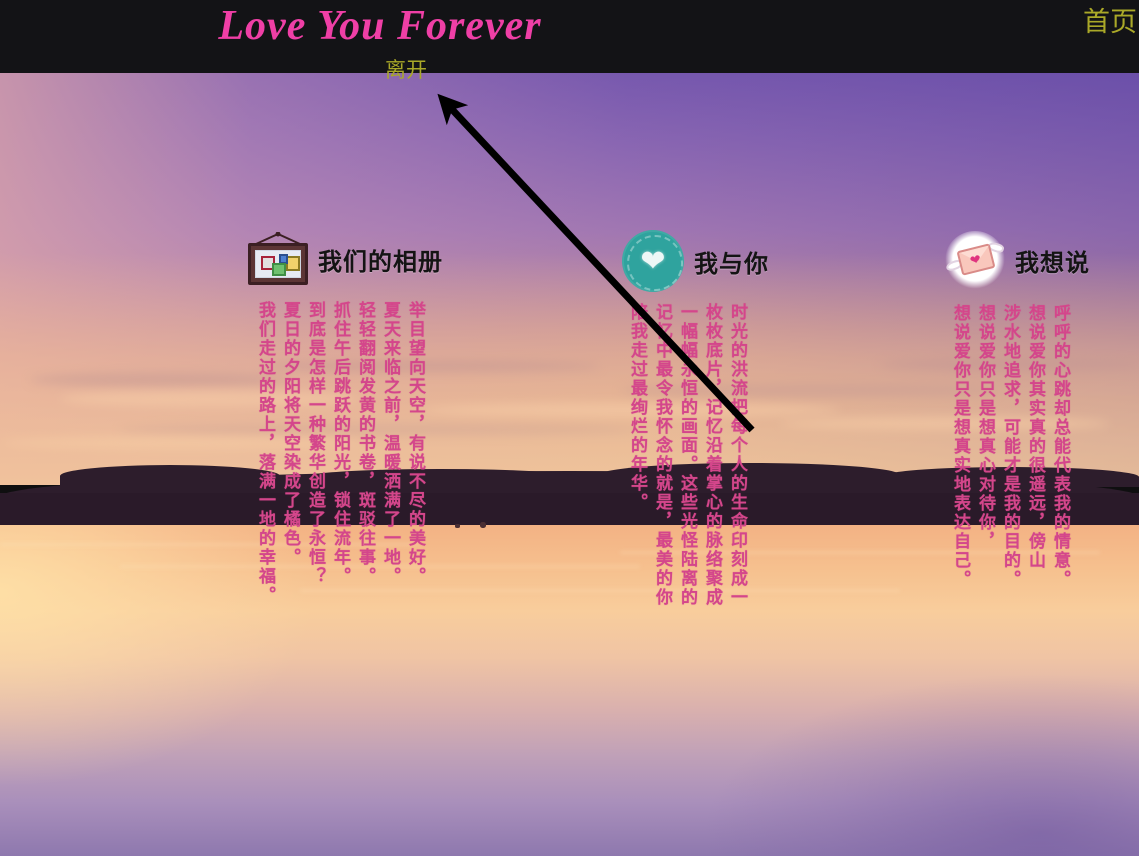 This screenshot has height=856, width=1139. I want to click on section-i-want-to-say-title: 我想说, so click(1052, 263).